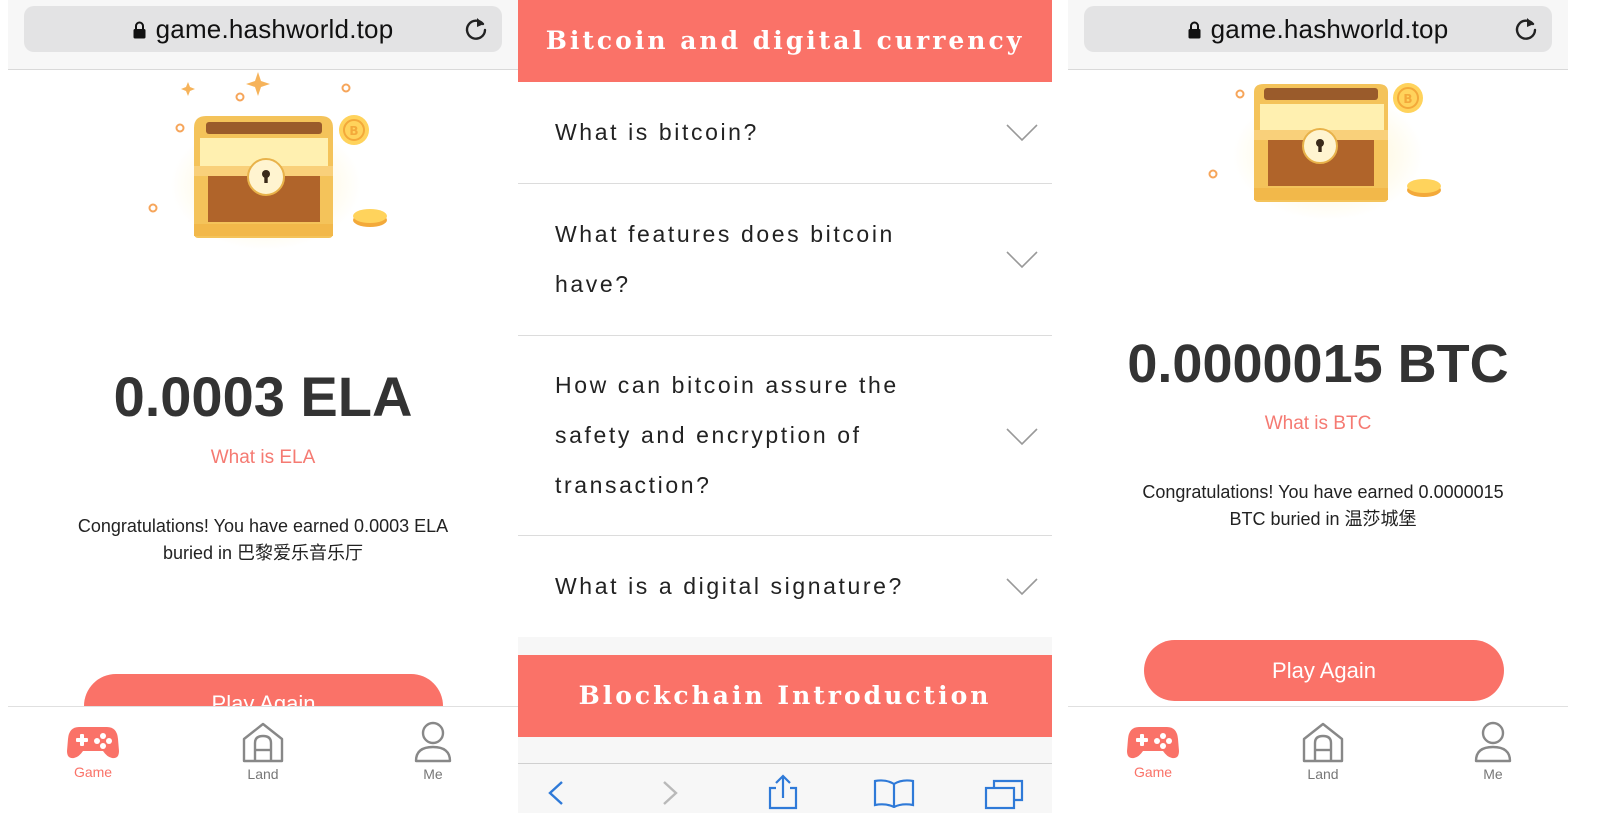  What do you see at coordinates (783, 792) in the screenshot?
I see `share-icon` at bounding box center [783, 792].